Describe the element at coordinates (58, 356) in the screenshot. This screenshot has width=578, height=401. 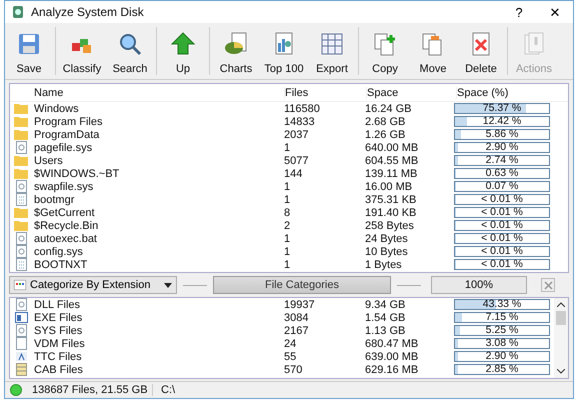
I see `name-cell-text: TTC Files` at that location.